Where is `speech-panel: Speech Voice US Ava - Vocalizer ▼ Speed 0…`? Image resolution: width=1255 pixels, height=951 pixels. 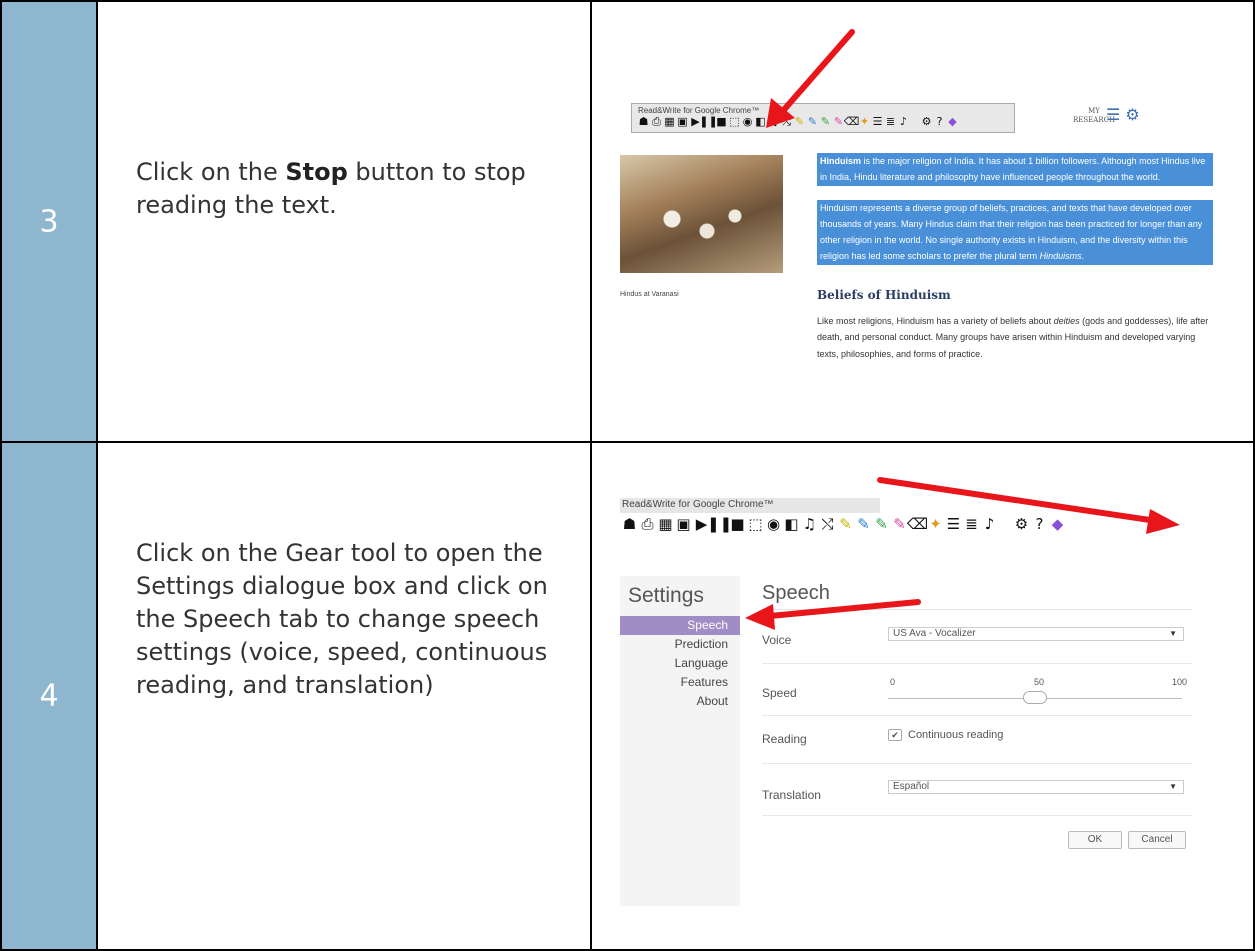
speech-panel: Speech Voice US Ava - Vocalizer ▼ Speed 0… is located at coordinates (977, 741).